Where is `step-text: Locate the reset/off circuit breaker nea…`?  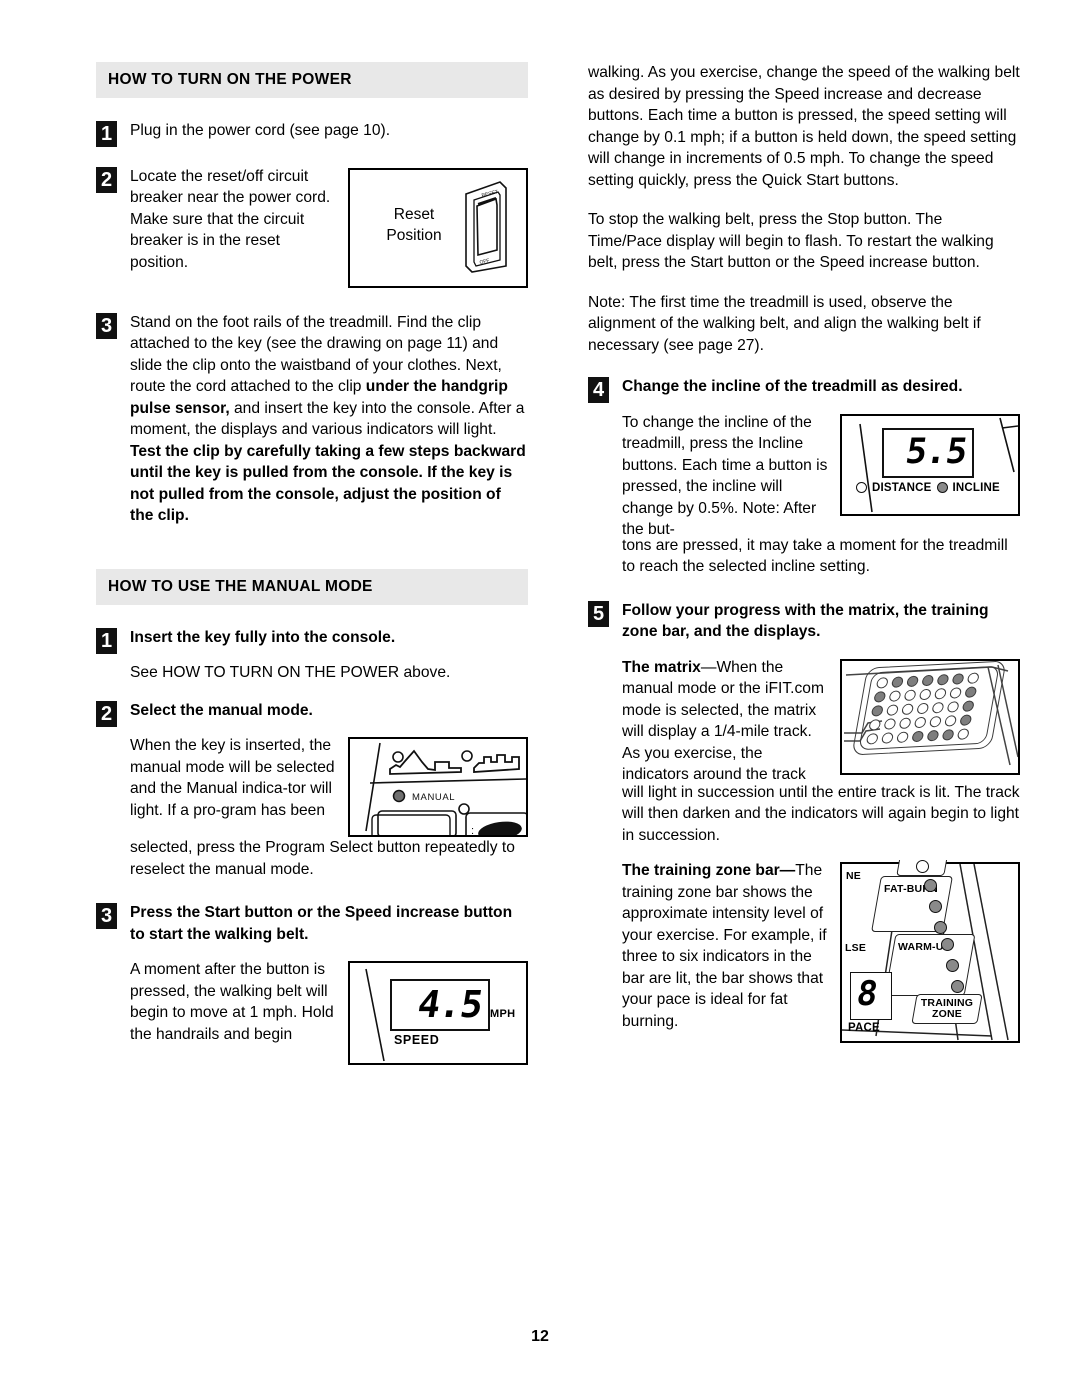
step-text: Locate the reset/off circuit breaker nea… is located at coordinates (230, 219).